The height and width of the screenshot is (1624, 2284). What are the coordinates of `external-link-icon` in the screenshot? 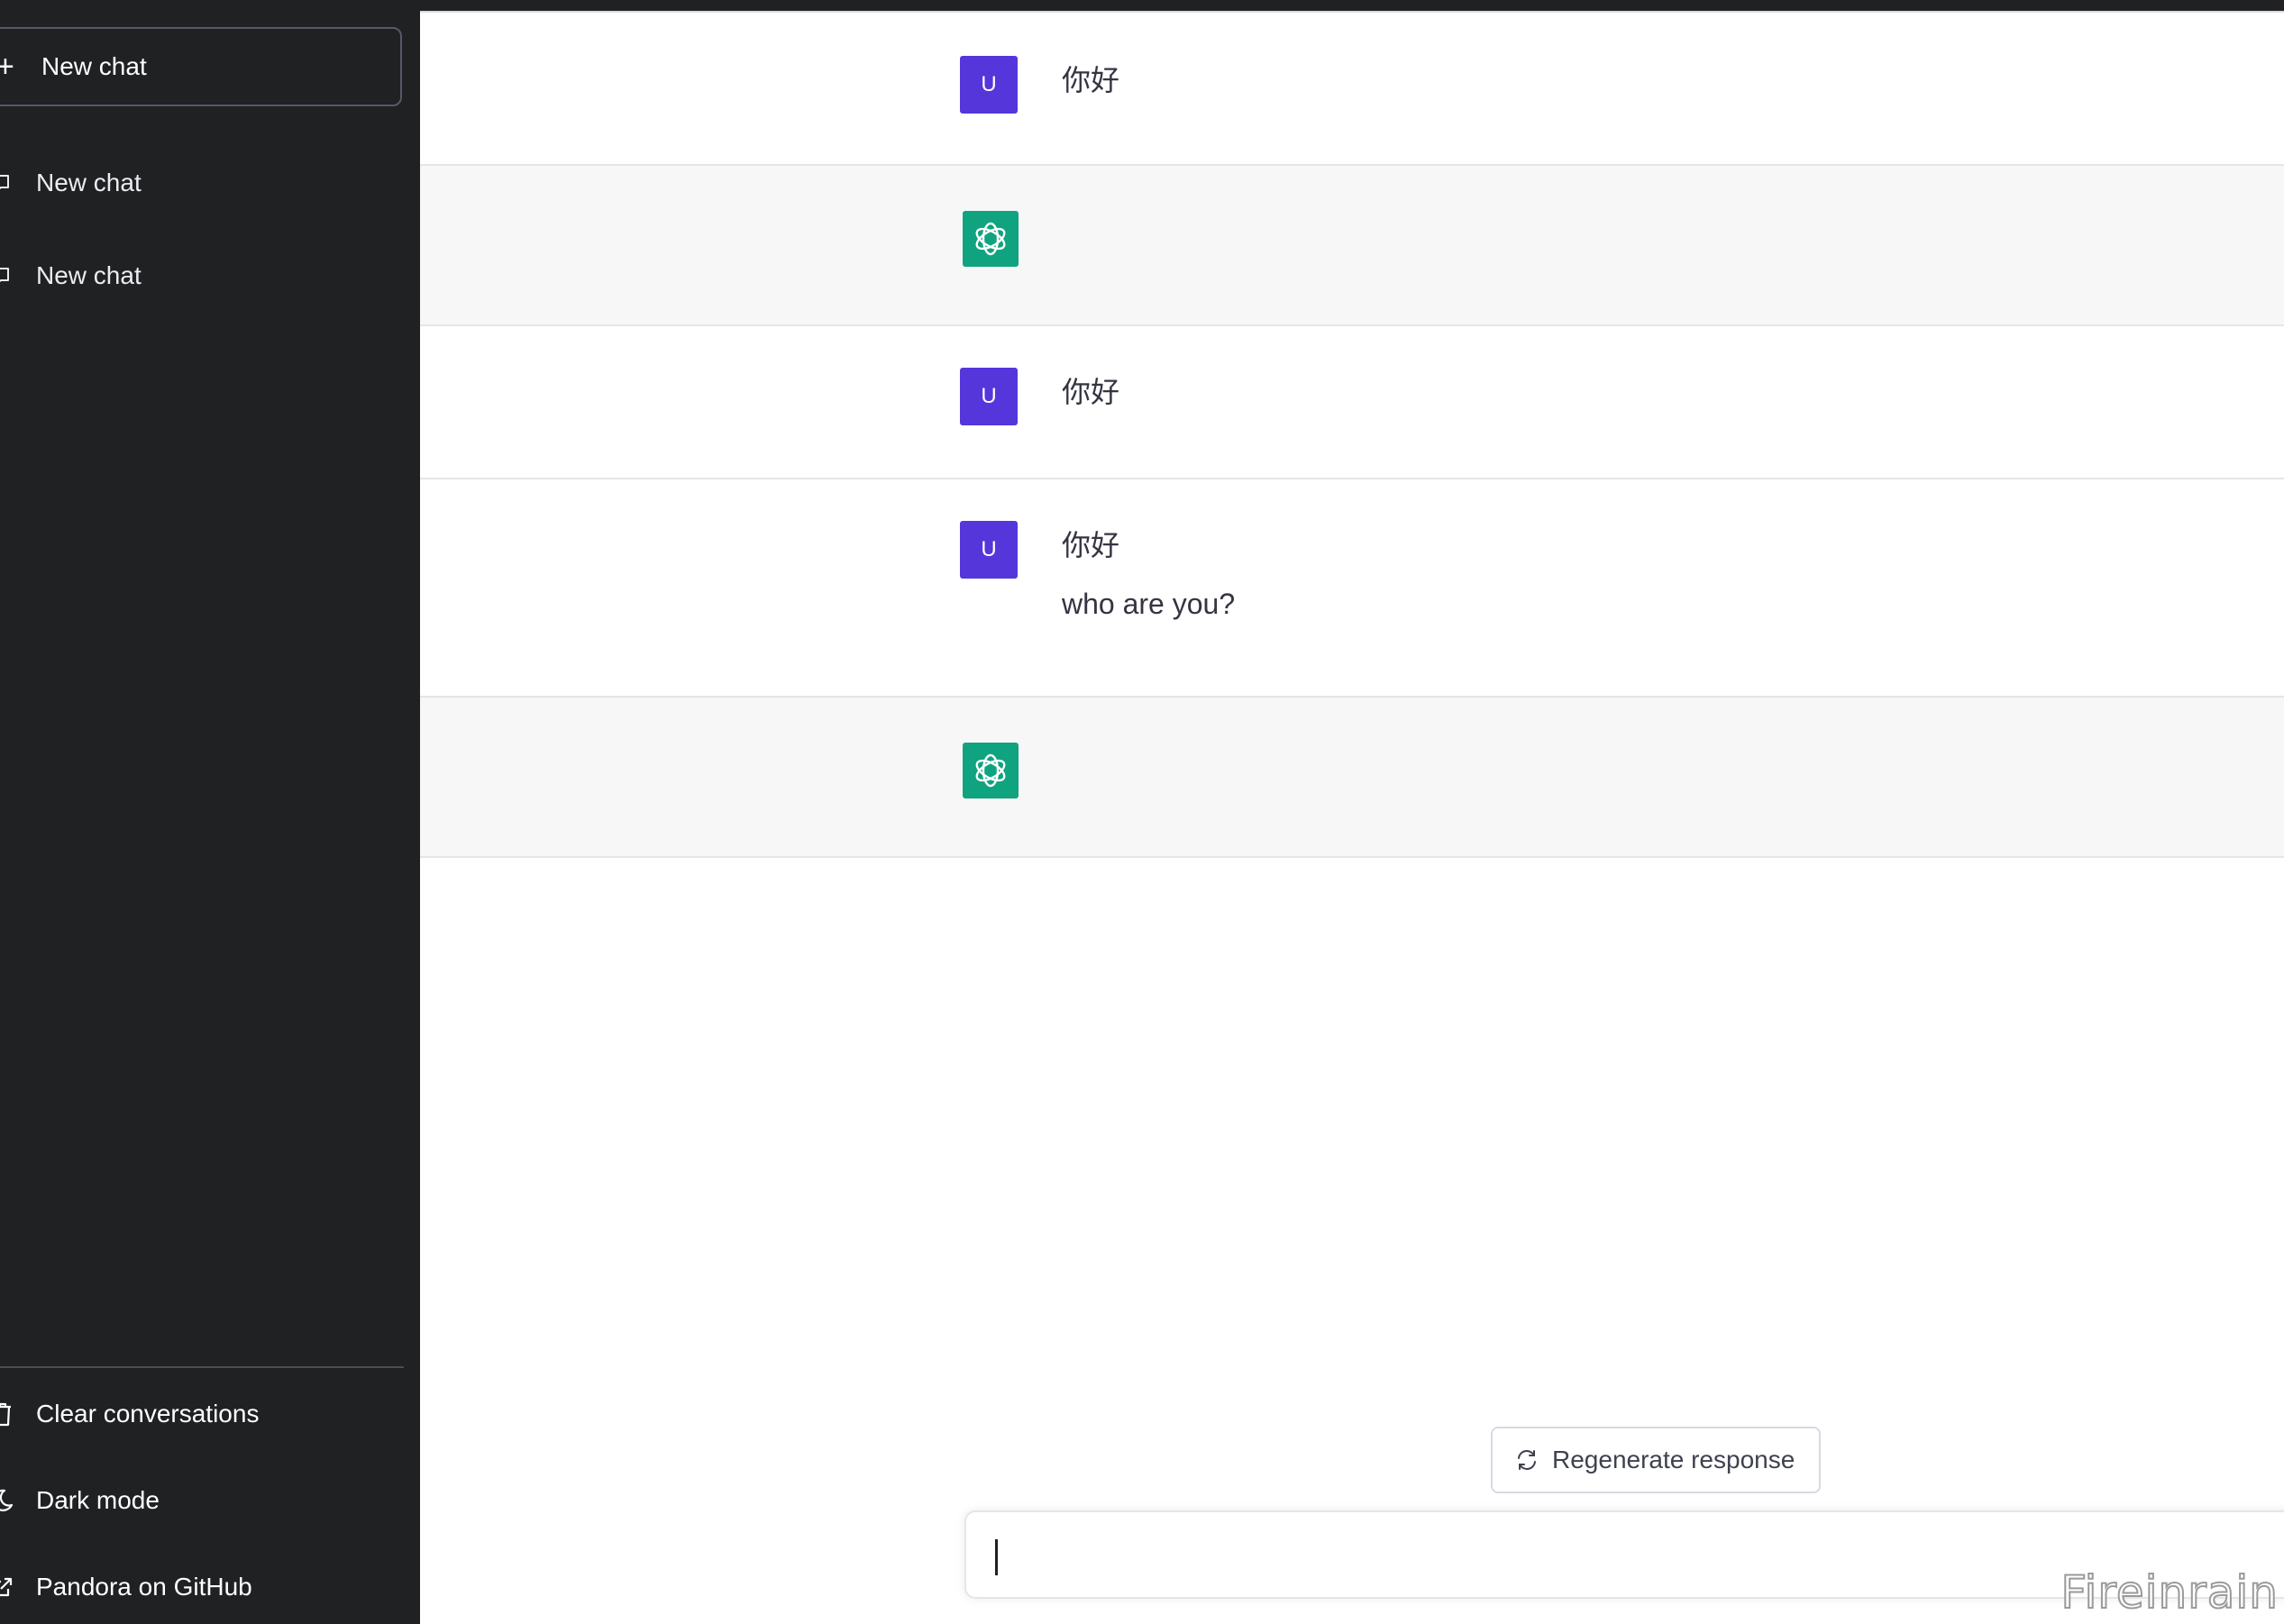 It's located at (7, 1587).